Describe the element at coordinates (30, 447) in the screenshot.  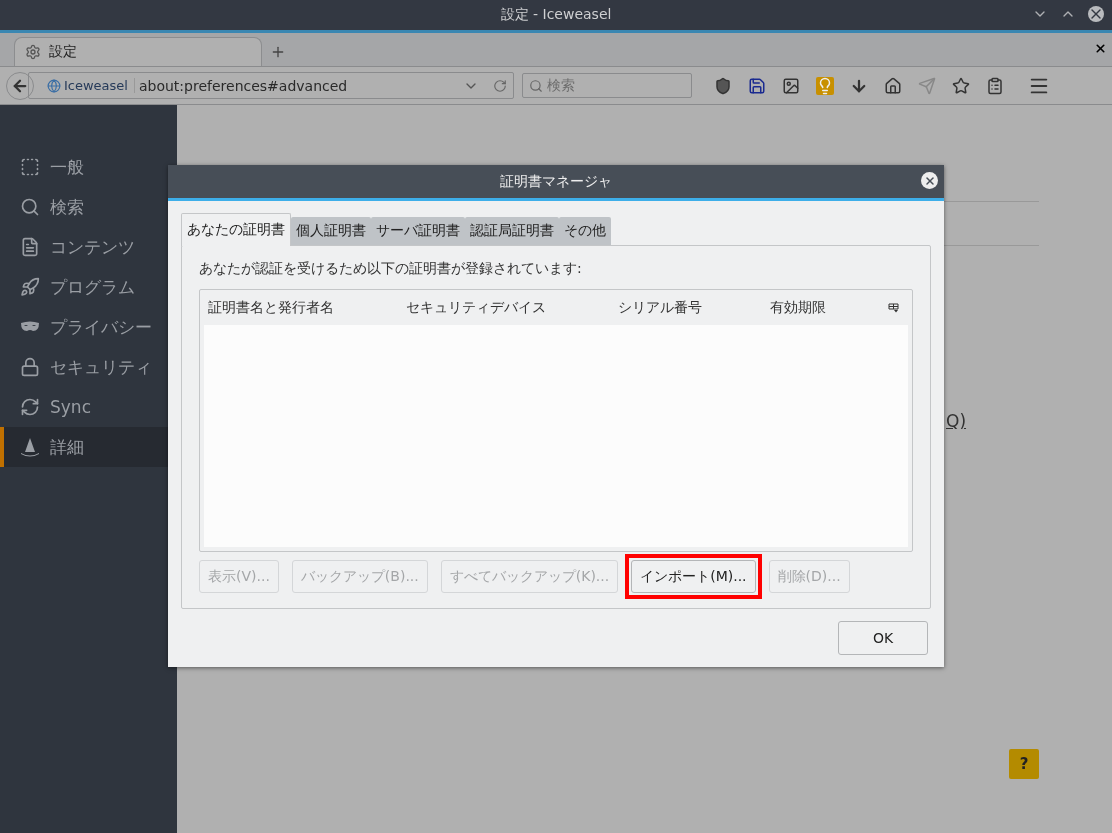
I see `hat-icon` at that location.